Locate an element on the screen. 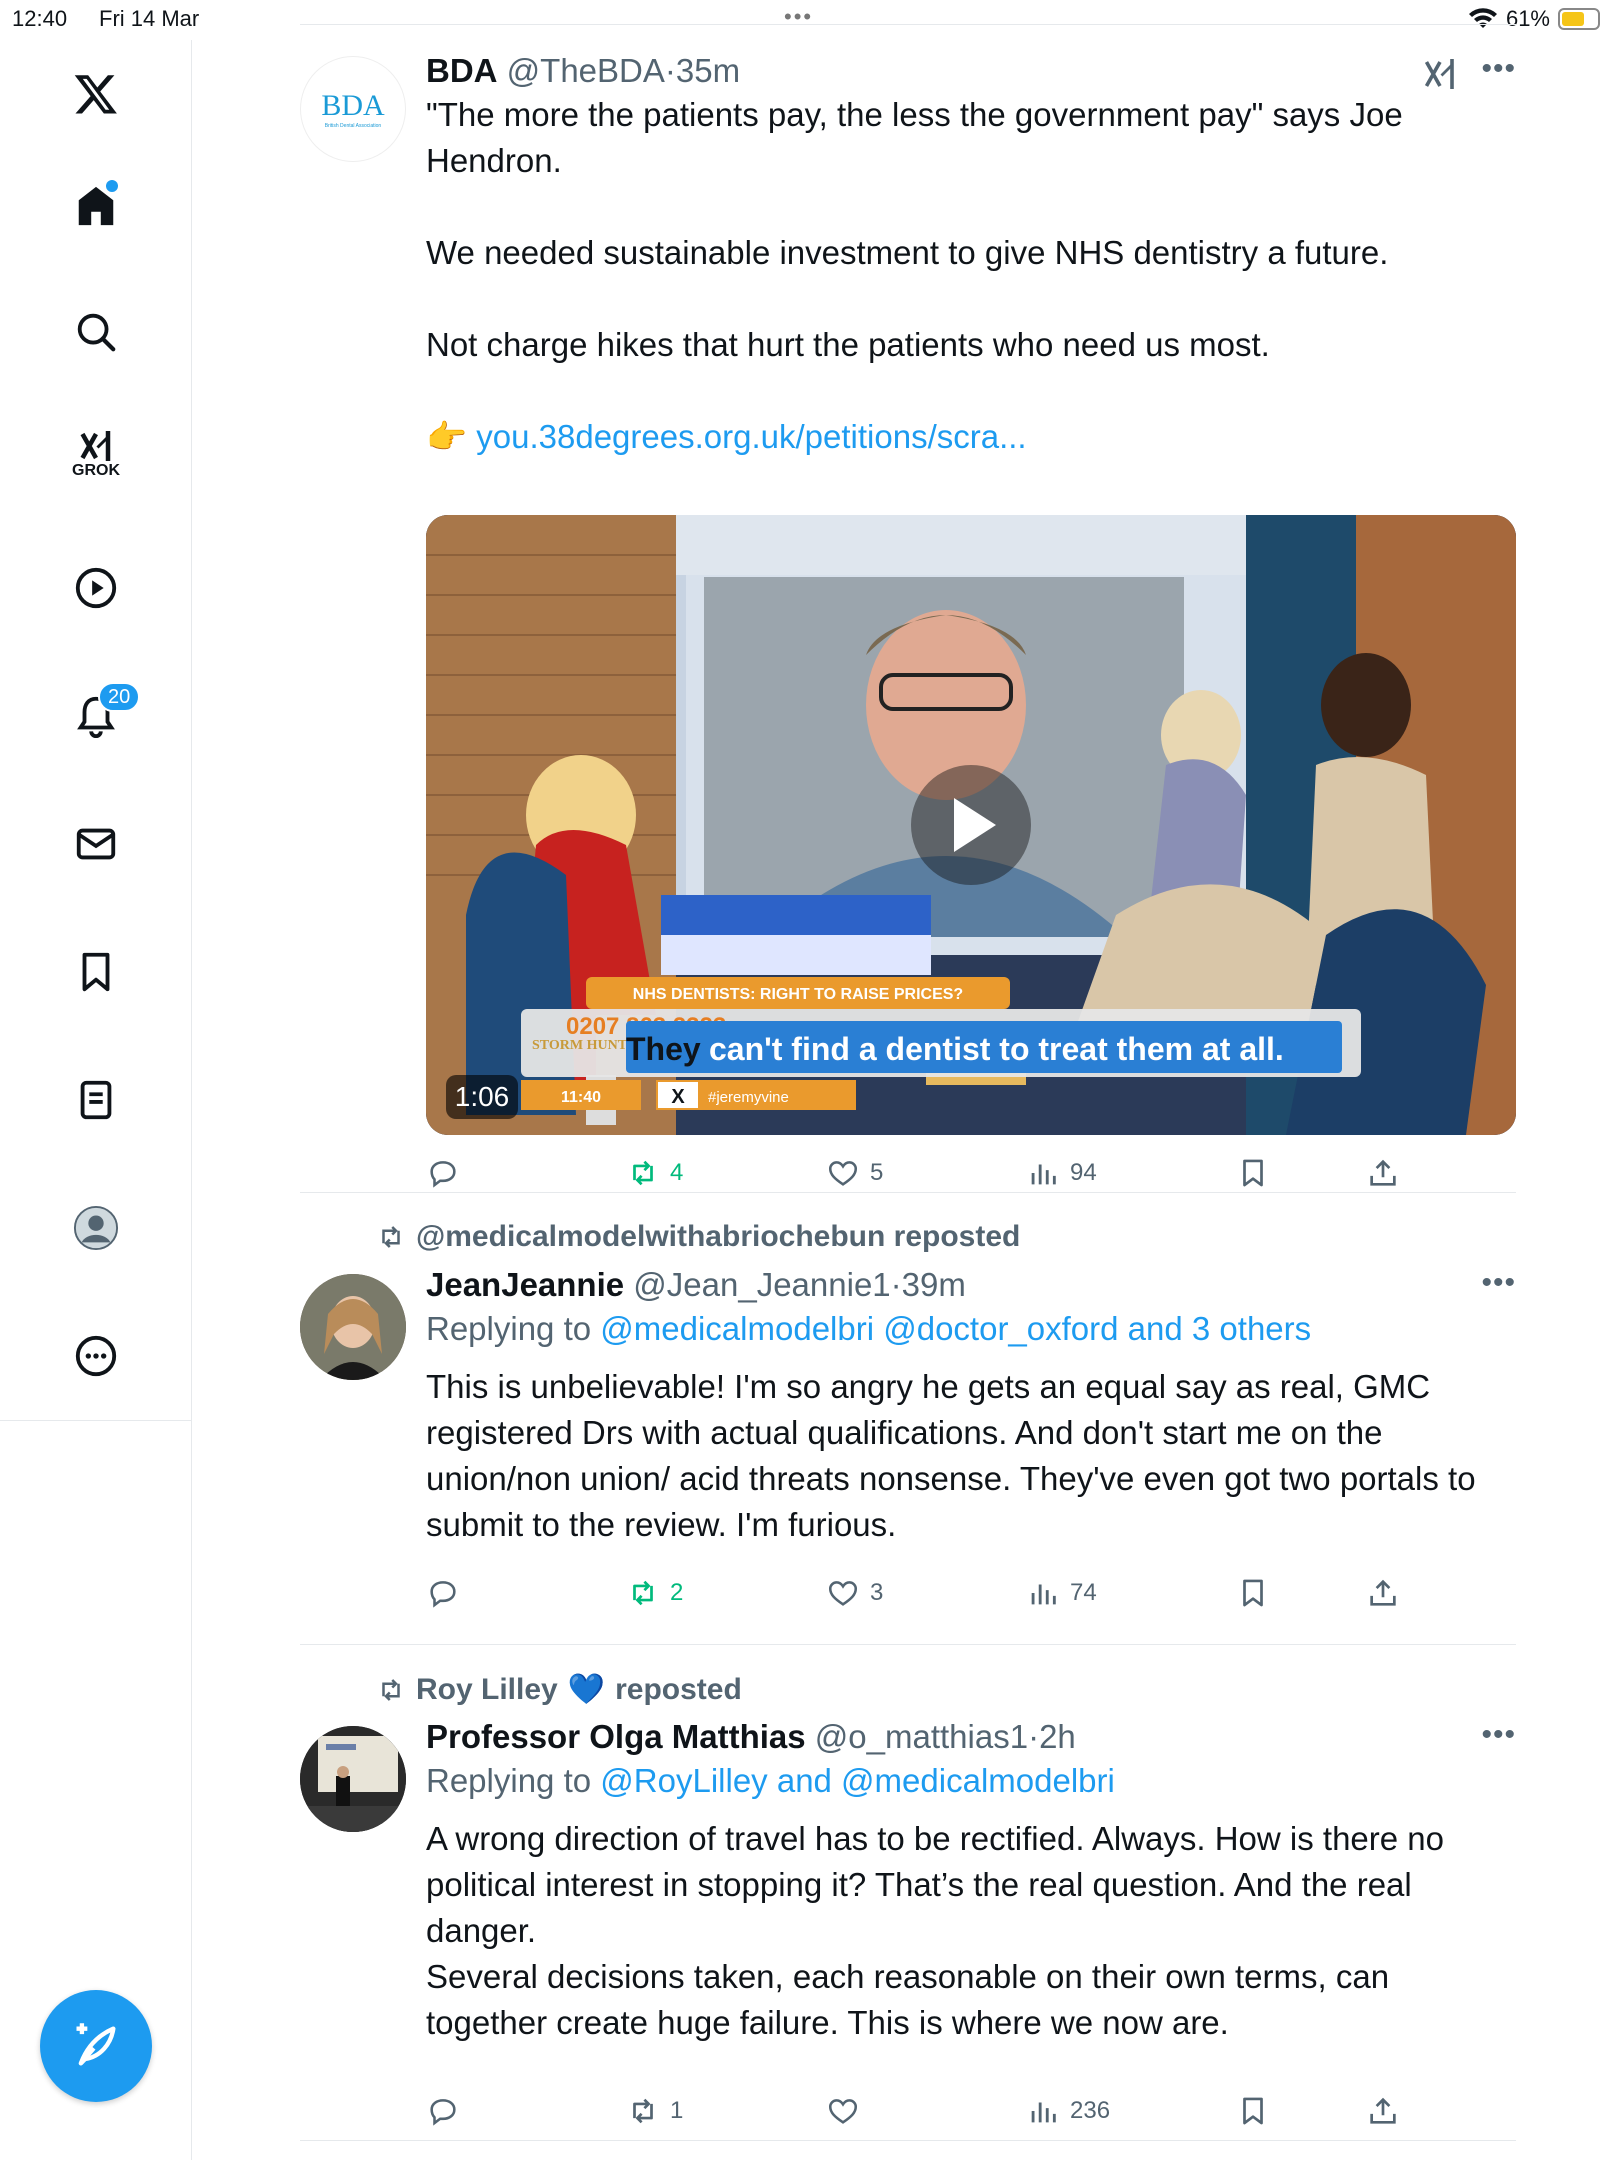 The width and height of the screenshot is (1620, 2160). nav-home is located at coordinates (96, 206).